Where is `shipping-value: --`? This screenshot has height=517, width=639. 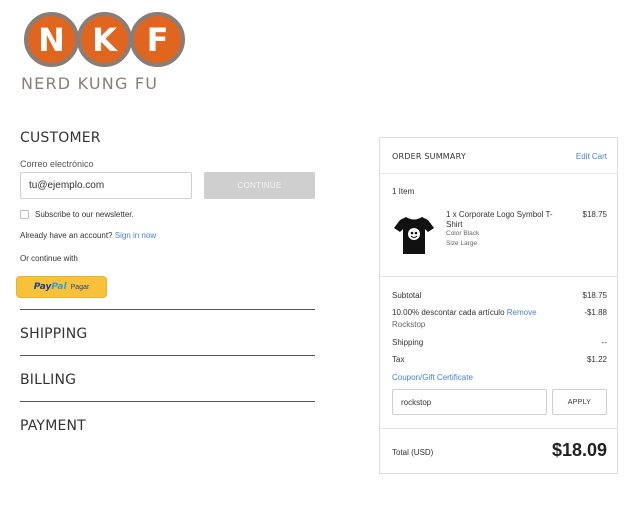
shipping-value: -- is located at coordinates (604, 342).